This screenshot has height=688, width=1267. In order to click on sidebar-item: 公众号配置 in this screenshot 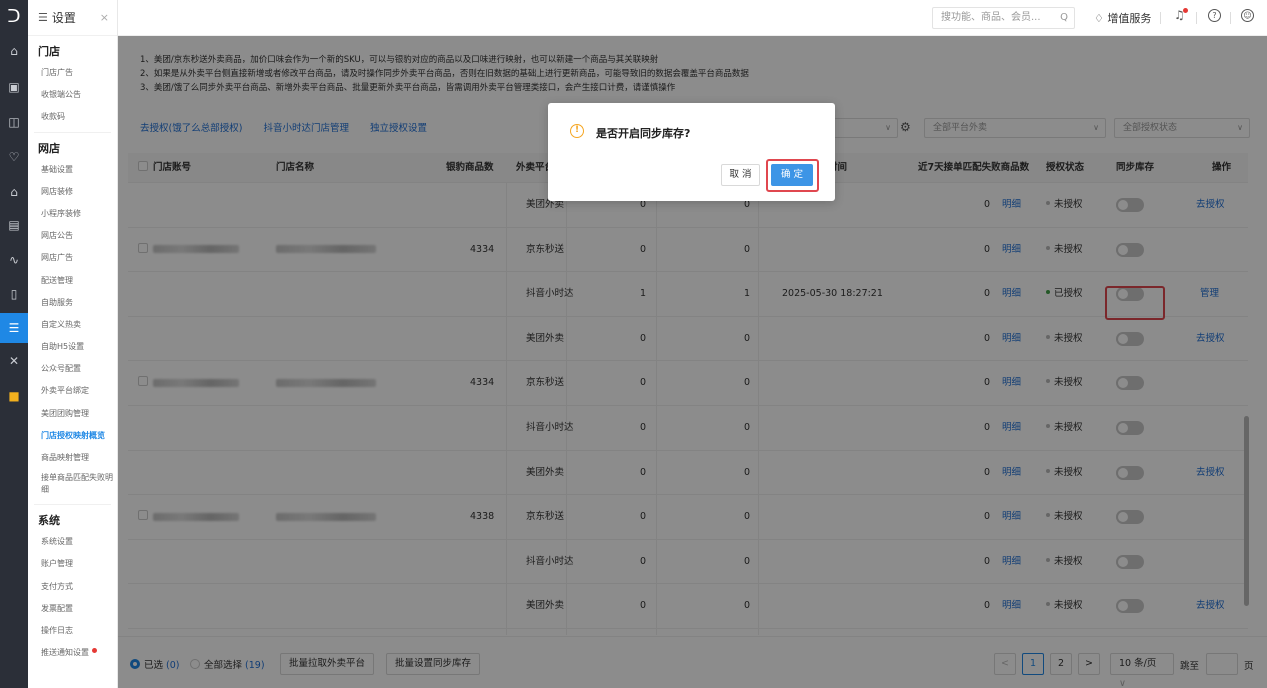, I will do `click(72, 369)`.